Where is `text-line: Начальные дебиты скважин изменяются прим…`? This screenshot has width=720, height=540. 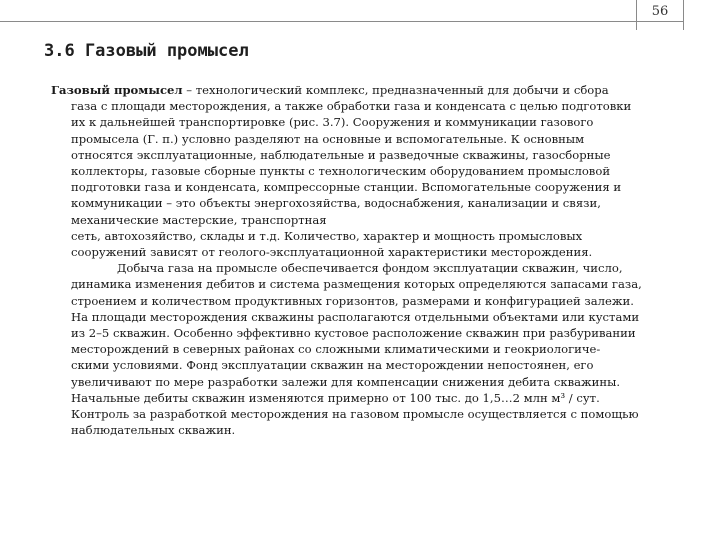
text-line: Начальные дебиты скважин изменяются прим… is located at coordinates (335, 397).